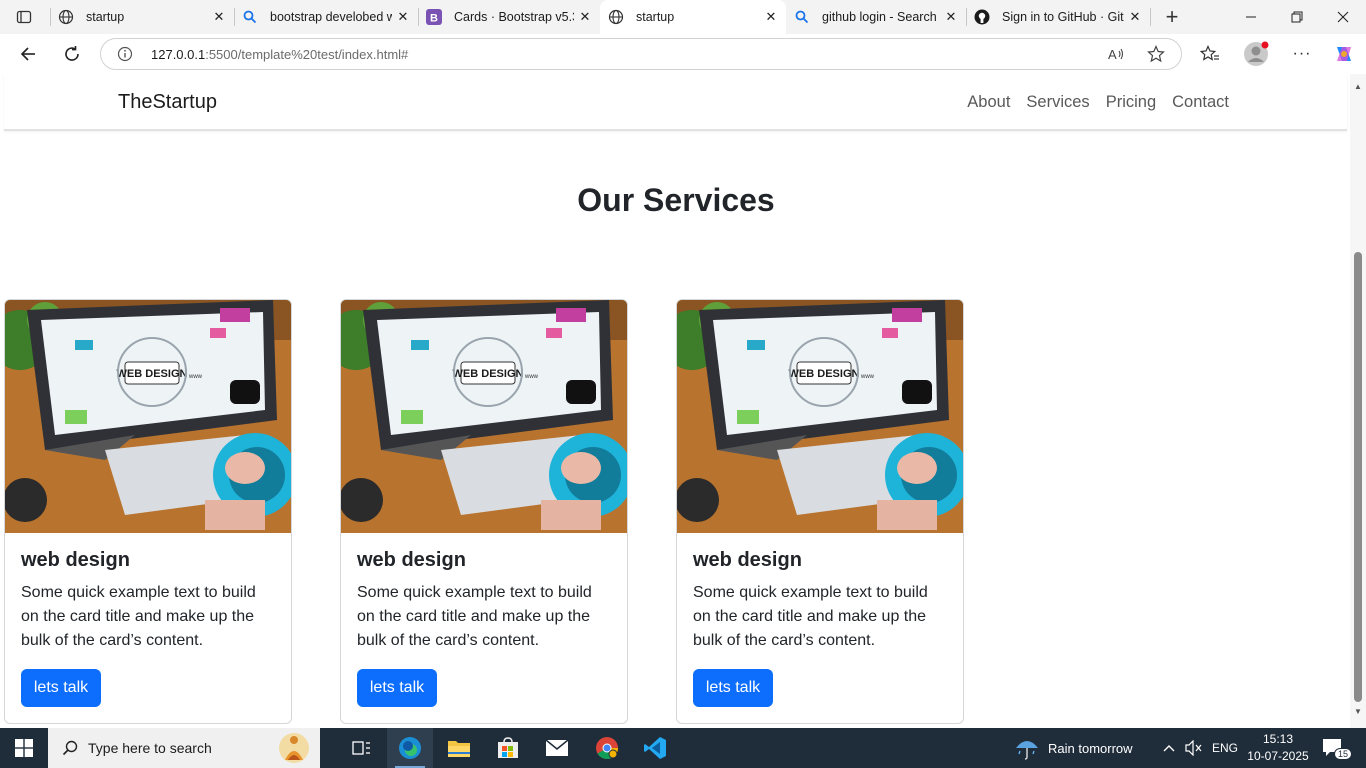  I want to click on notification-center-button: 15, so click(1337, 749).